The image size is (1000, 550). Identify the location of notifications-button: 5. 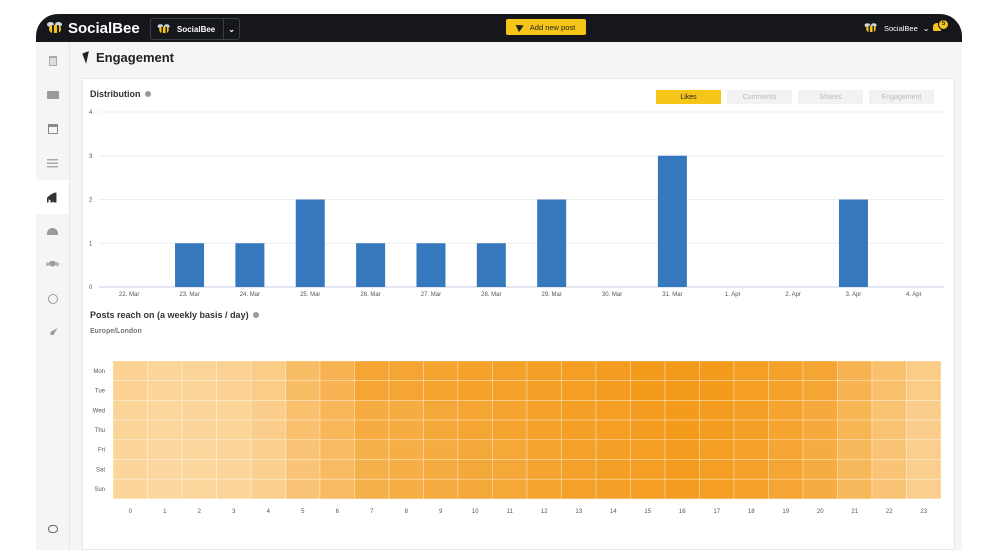
(940, 26).